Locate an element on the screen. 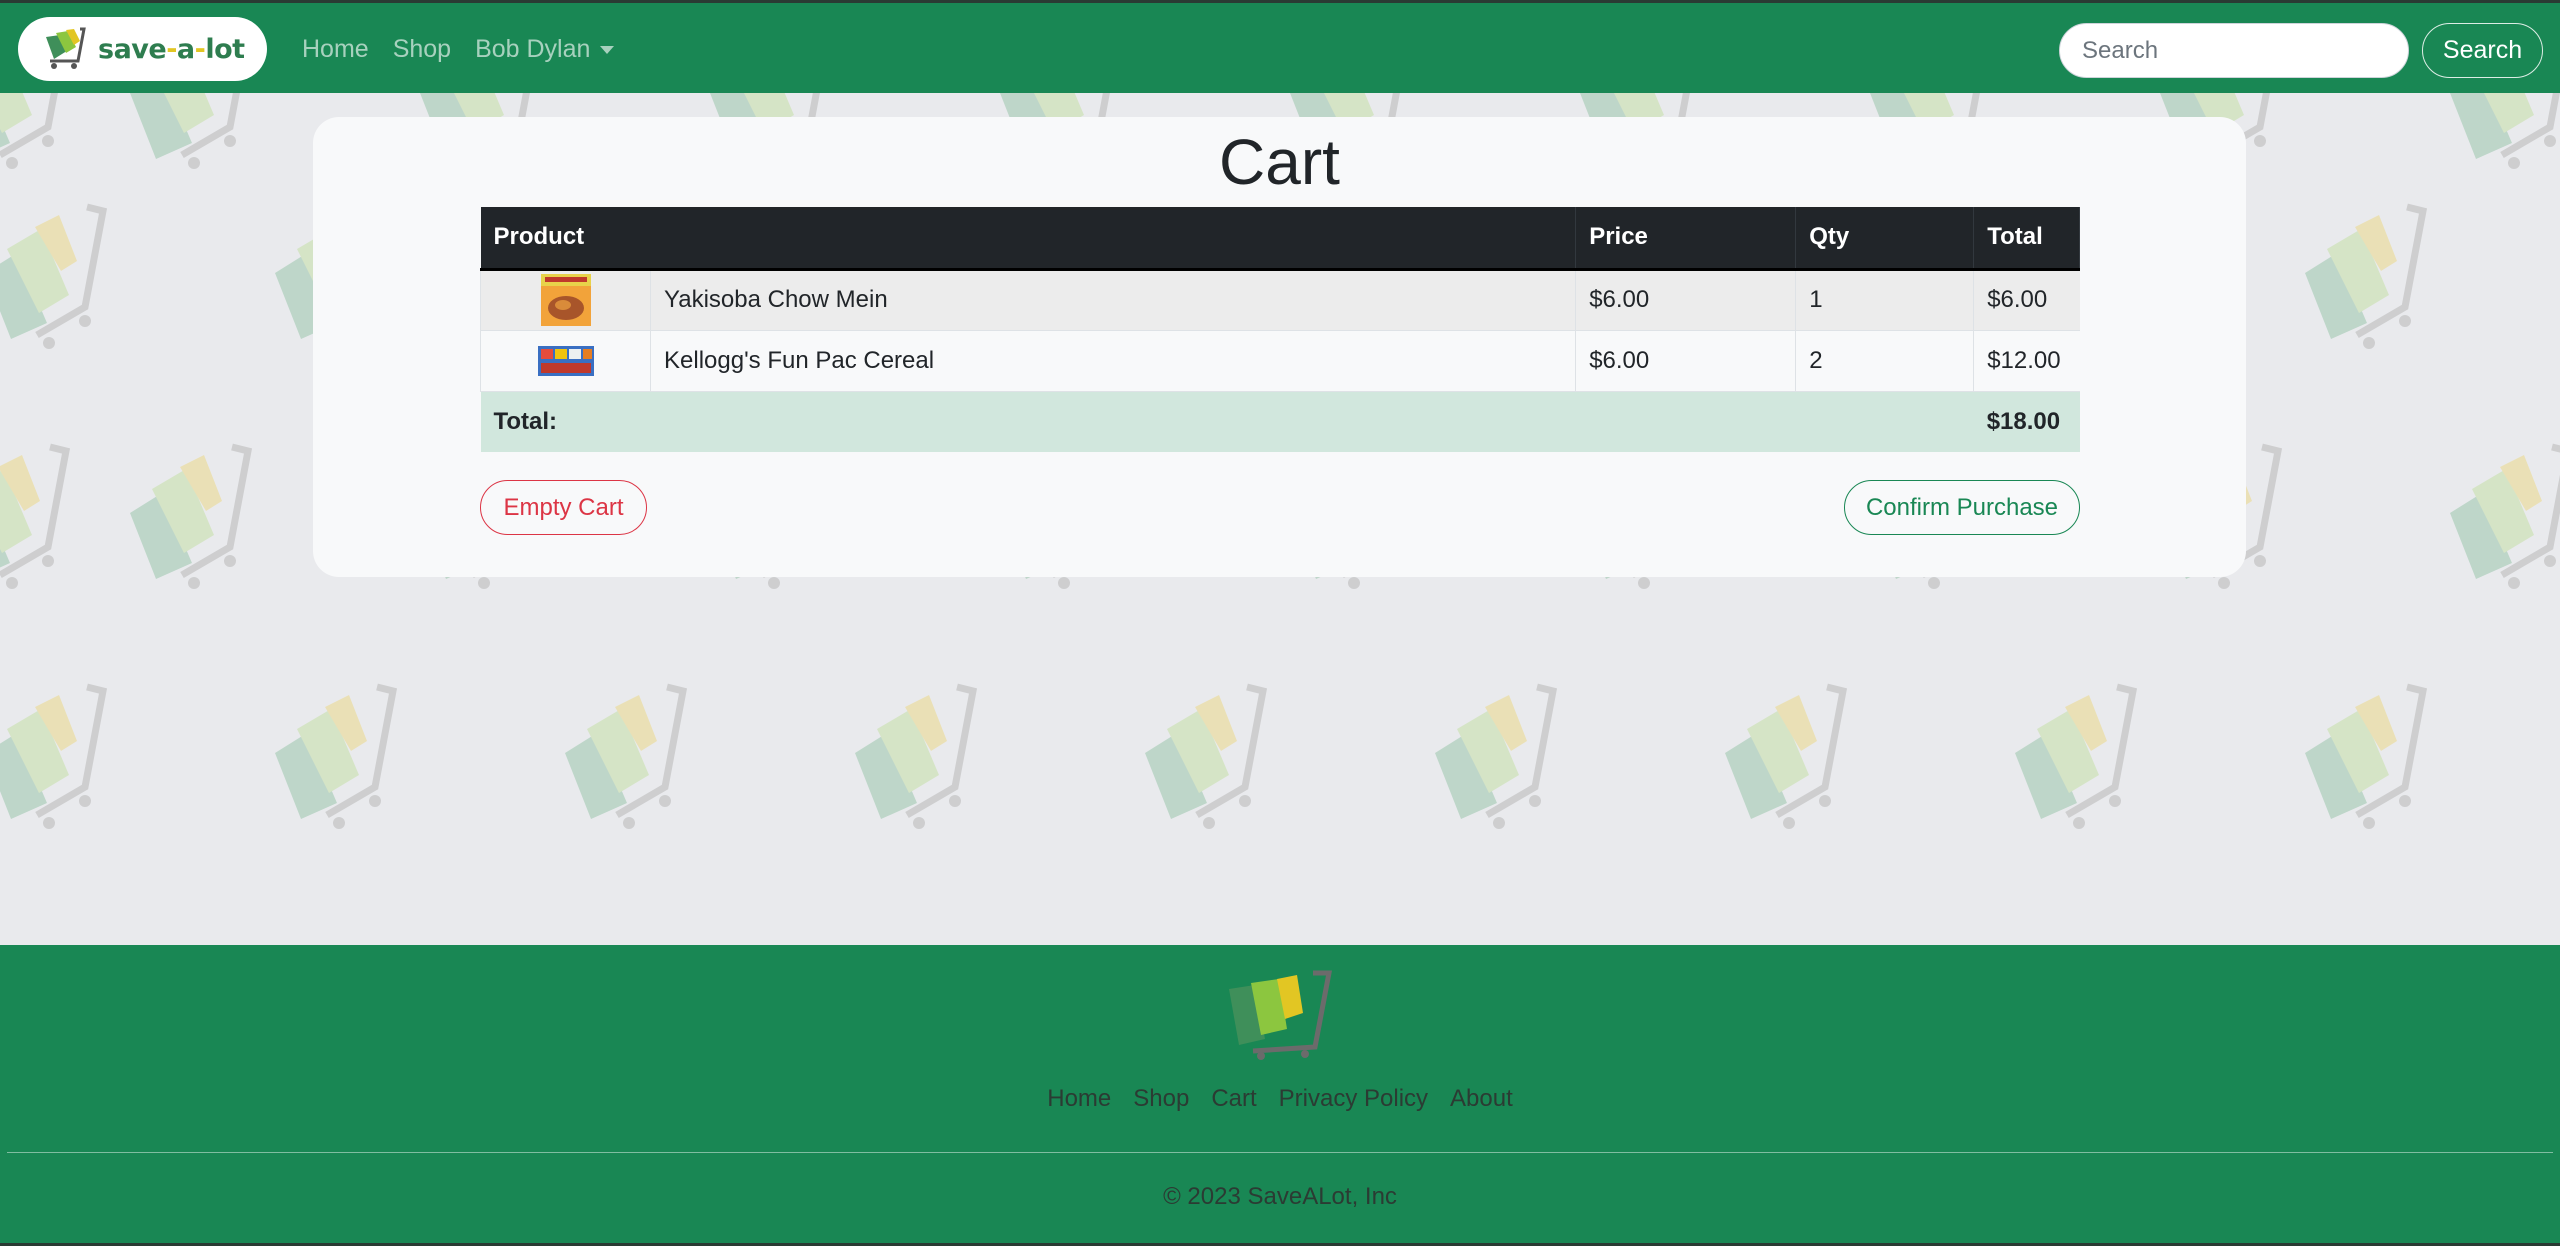 This screenshot has height=1246, width=2560. nav-link-home: Home is located at coordinates (335, 49).